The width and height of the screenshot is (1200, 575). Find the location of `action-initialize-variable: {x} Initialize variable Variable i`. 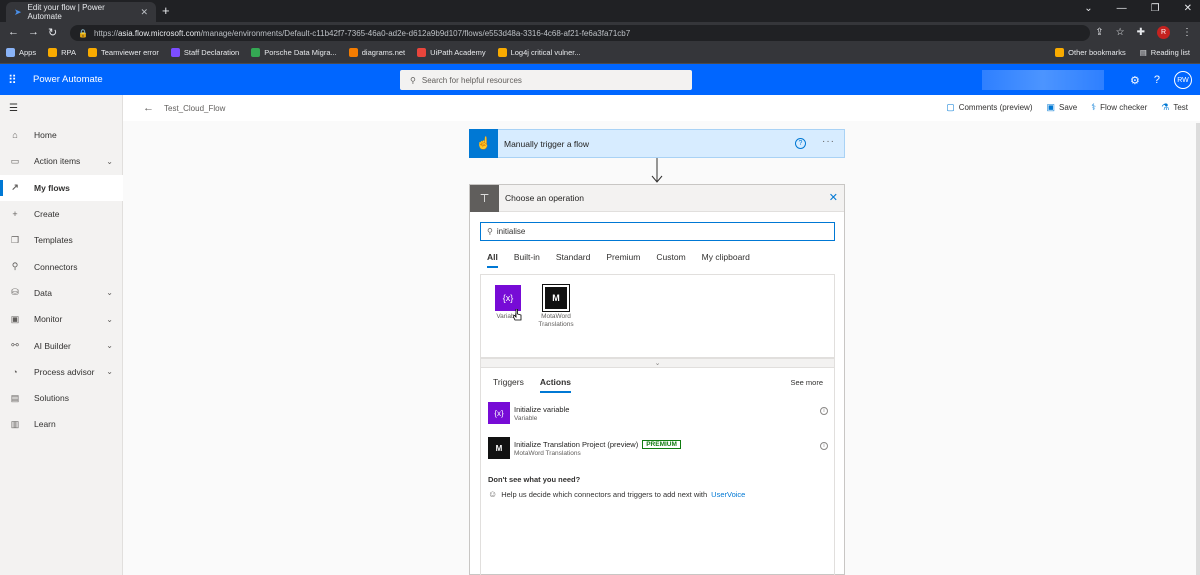

action-initialize-variable: {x} Initialize variable Variable i is located at coordinates (658, 413).